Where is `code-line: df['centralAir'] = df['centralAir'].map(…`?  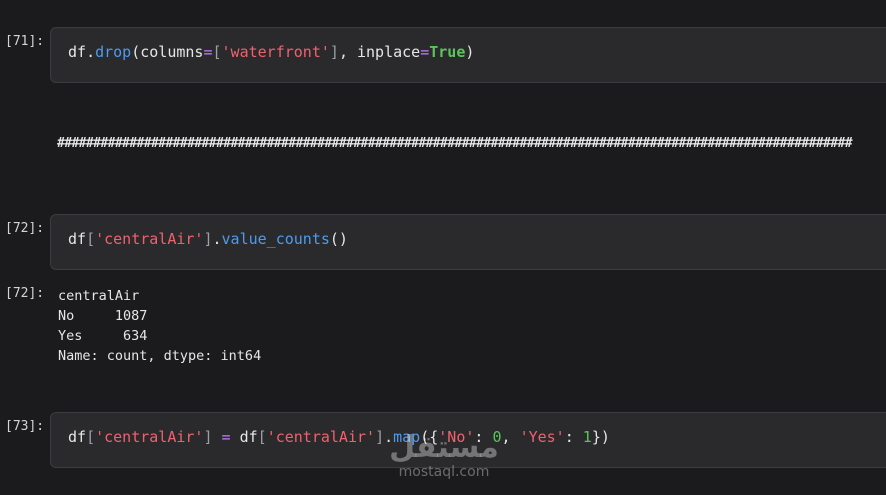 code-line: df['centralAir'] = df['centralAir'].map(… is located at coordinates (339, 437).